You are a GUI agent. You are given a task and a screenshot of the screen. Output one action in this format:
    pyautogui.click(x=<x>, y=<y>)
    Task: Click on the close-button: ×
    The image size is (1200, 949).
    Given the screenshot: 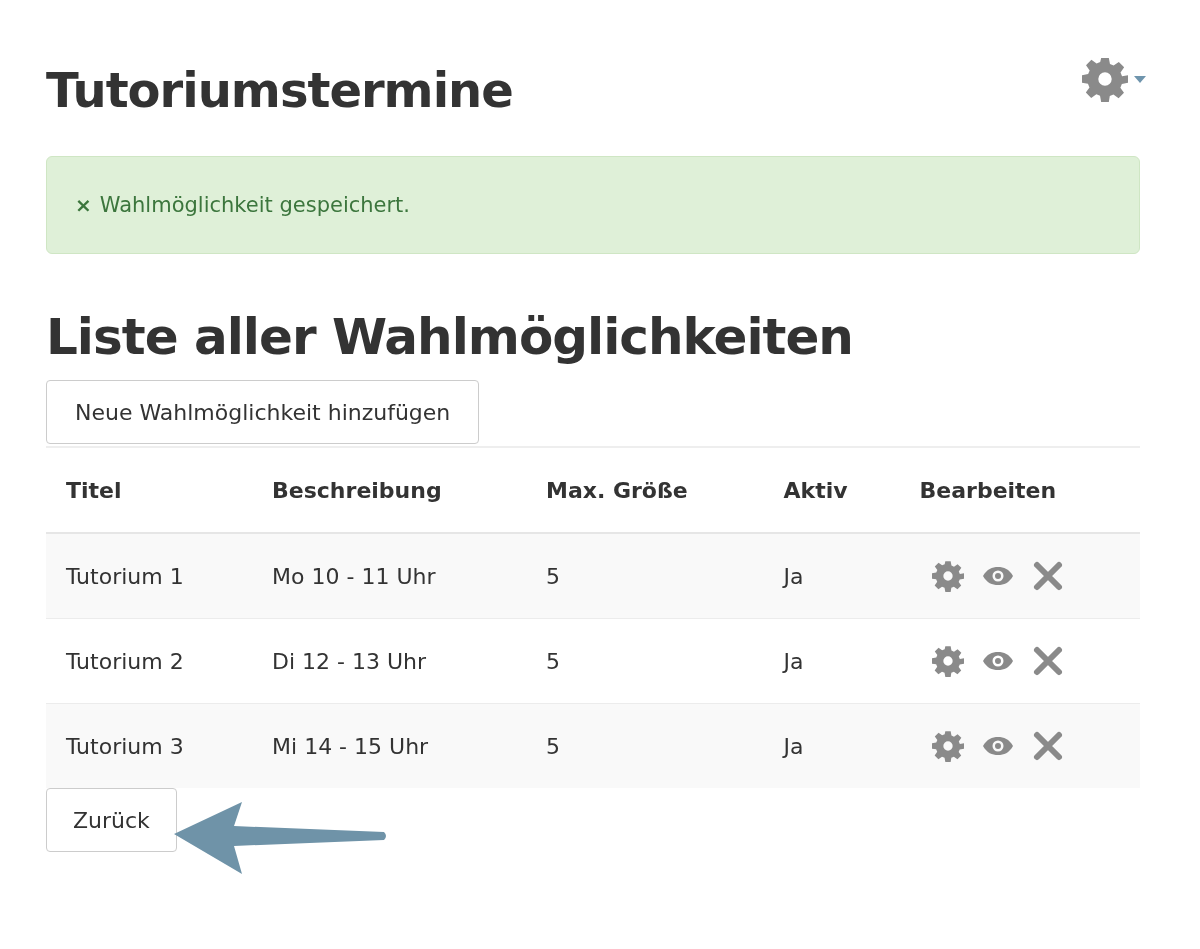 What is the action you would take?
    pyautogui.click(x=83, y=205)
    